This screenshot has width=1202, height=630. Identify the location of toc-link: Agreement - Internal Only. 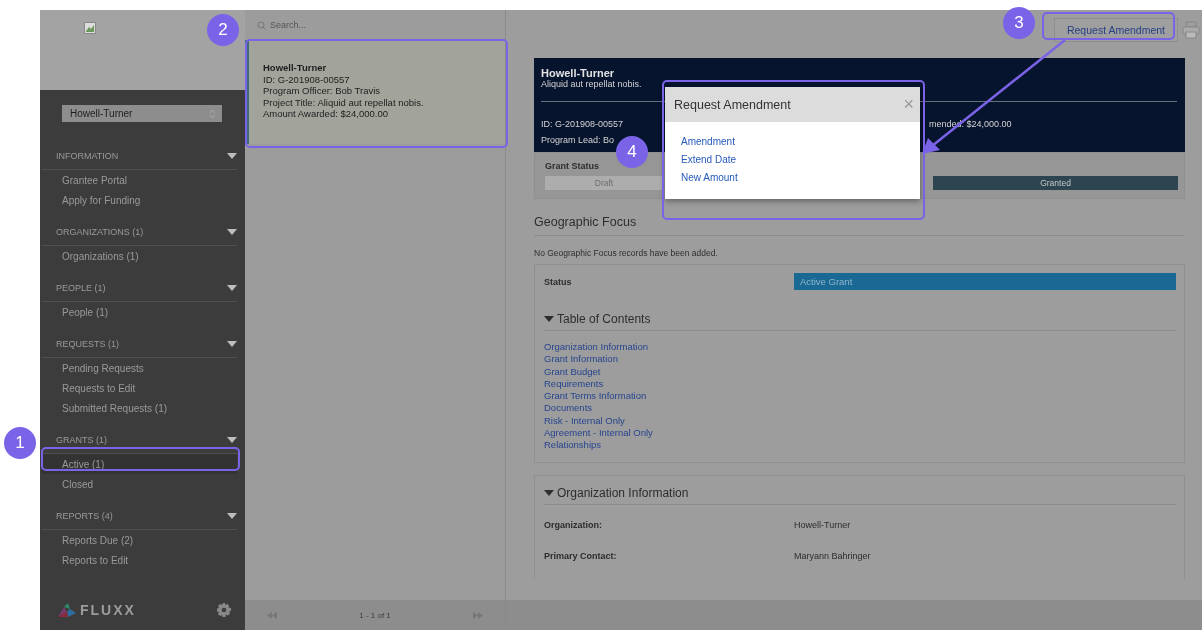
(860, 433).